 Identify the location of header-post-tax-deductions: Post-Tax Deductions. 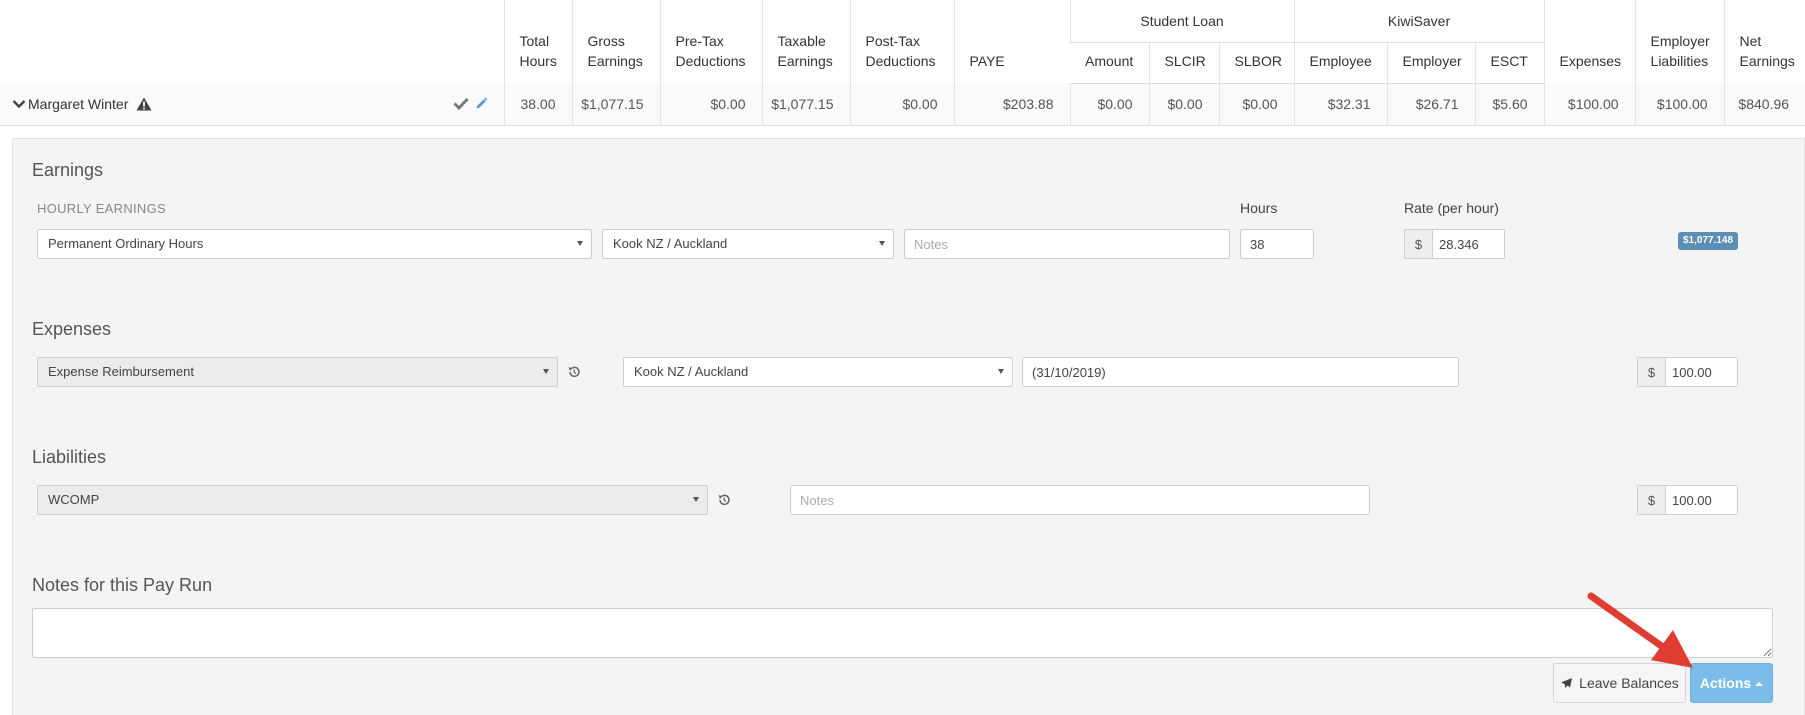
(901, 41).